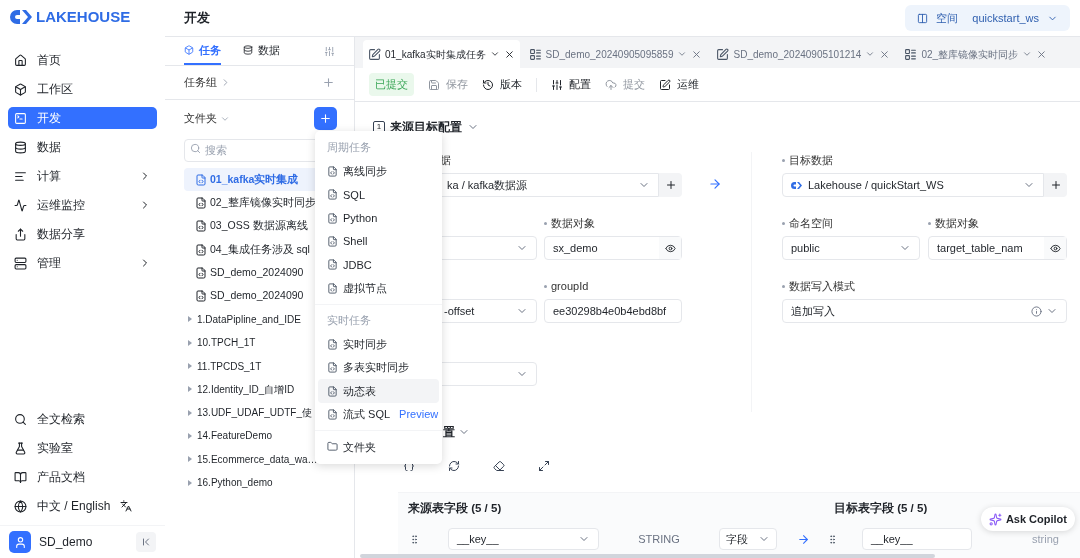 The width and height of the screenshot is (1080, 558). Describe the element at coordinates (615, 54) in the screenshot. I see `editor-tab: SD_demo_20240905095859` at that location.